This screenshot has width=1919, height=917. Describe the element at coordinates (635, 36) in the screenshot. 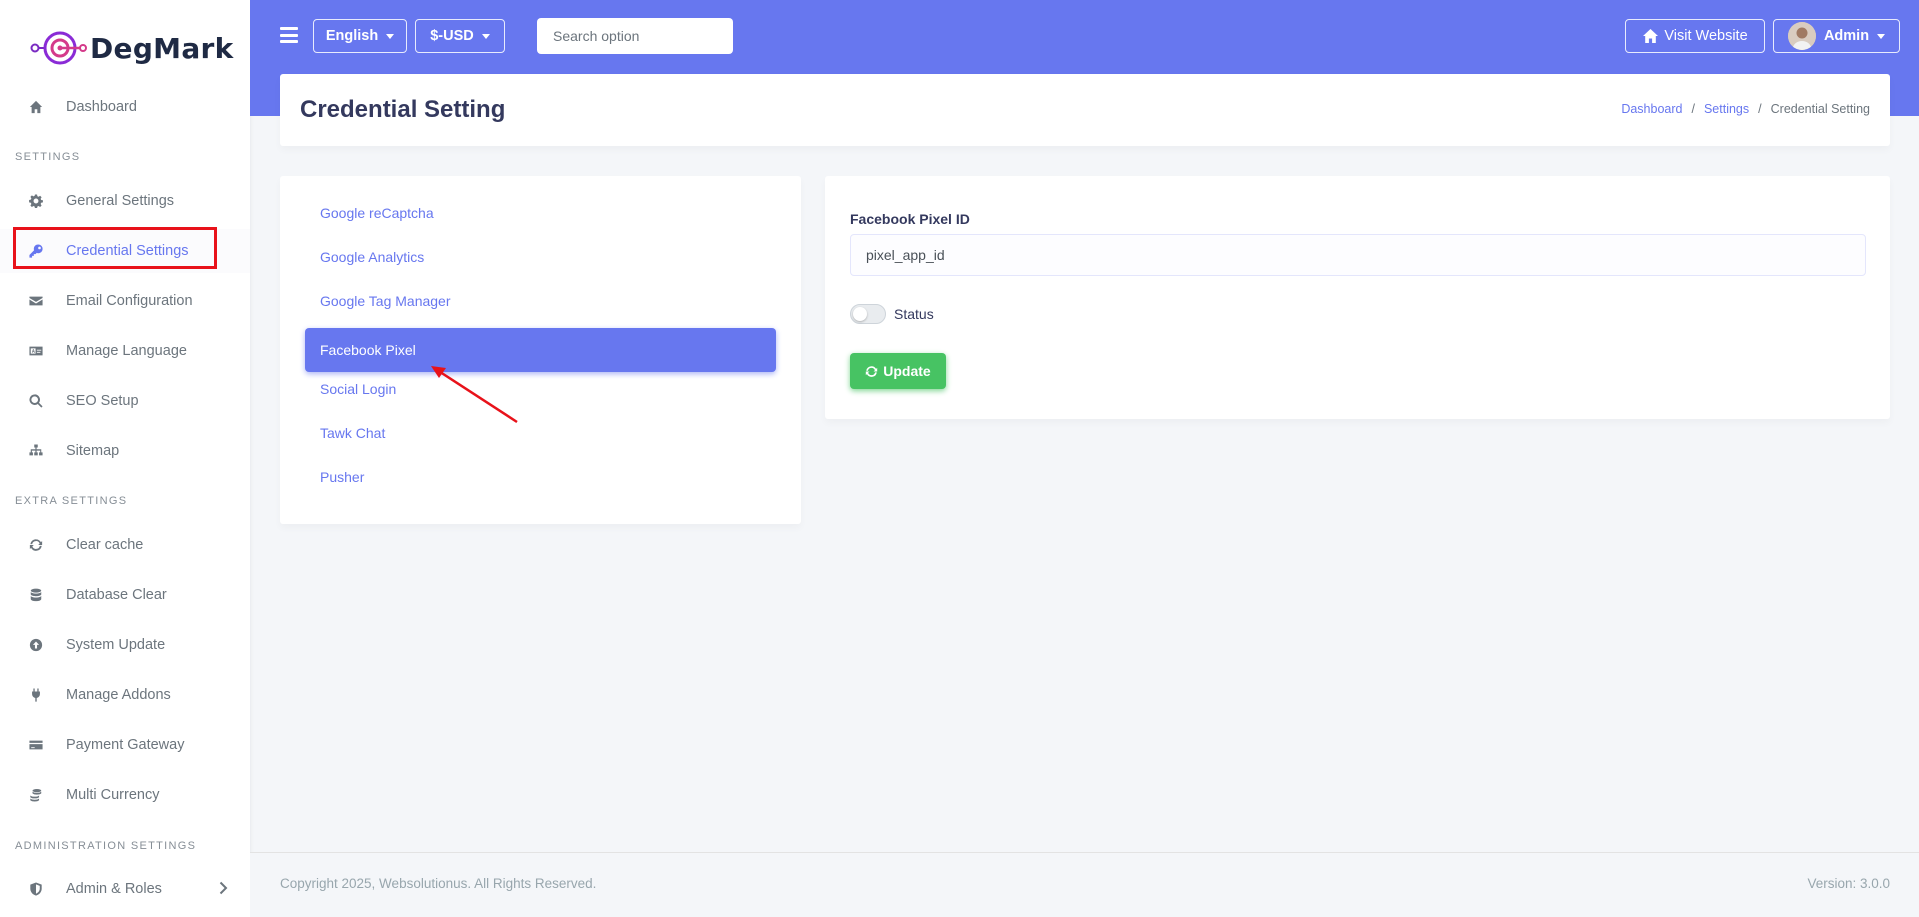

I see `search-input` at that location.